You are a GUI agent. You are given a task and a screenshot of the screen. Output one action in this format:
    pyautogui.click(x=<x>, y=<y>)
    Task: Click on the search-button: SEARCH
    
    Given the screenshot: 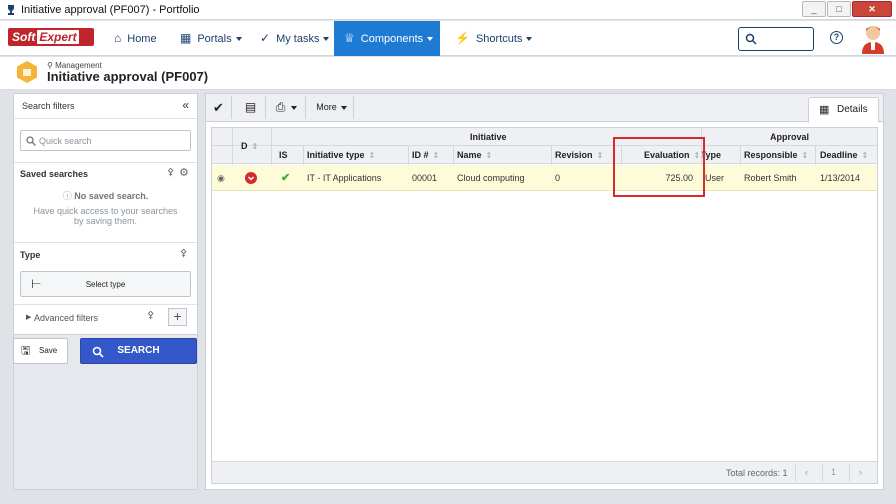 What is the action you would take?
    pyautogui.click(x=138, y=351)
    